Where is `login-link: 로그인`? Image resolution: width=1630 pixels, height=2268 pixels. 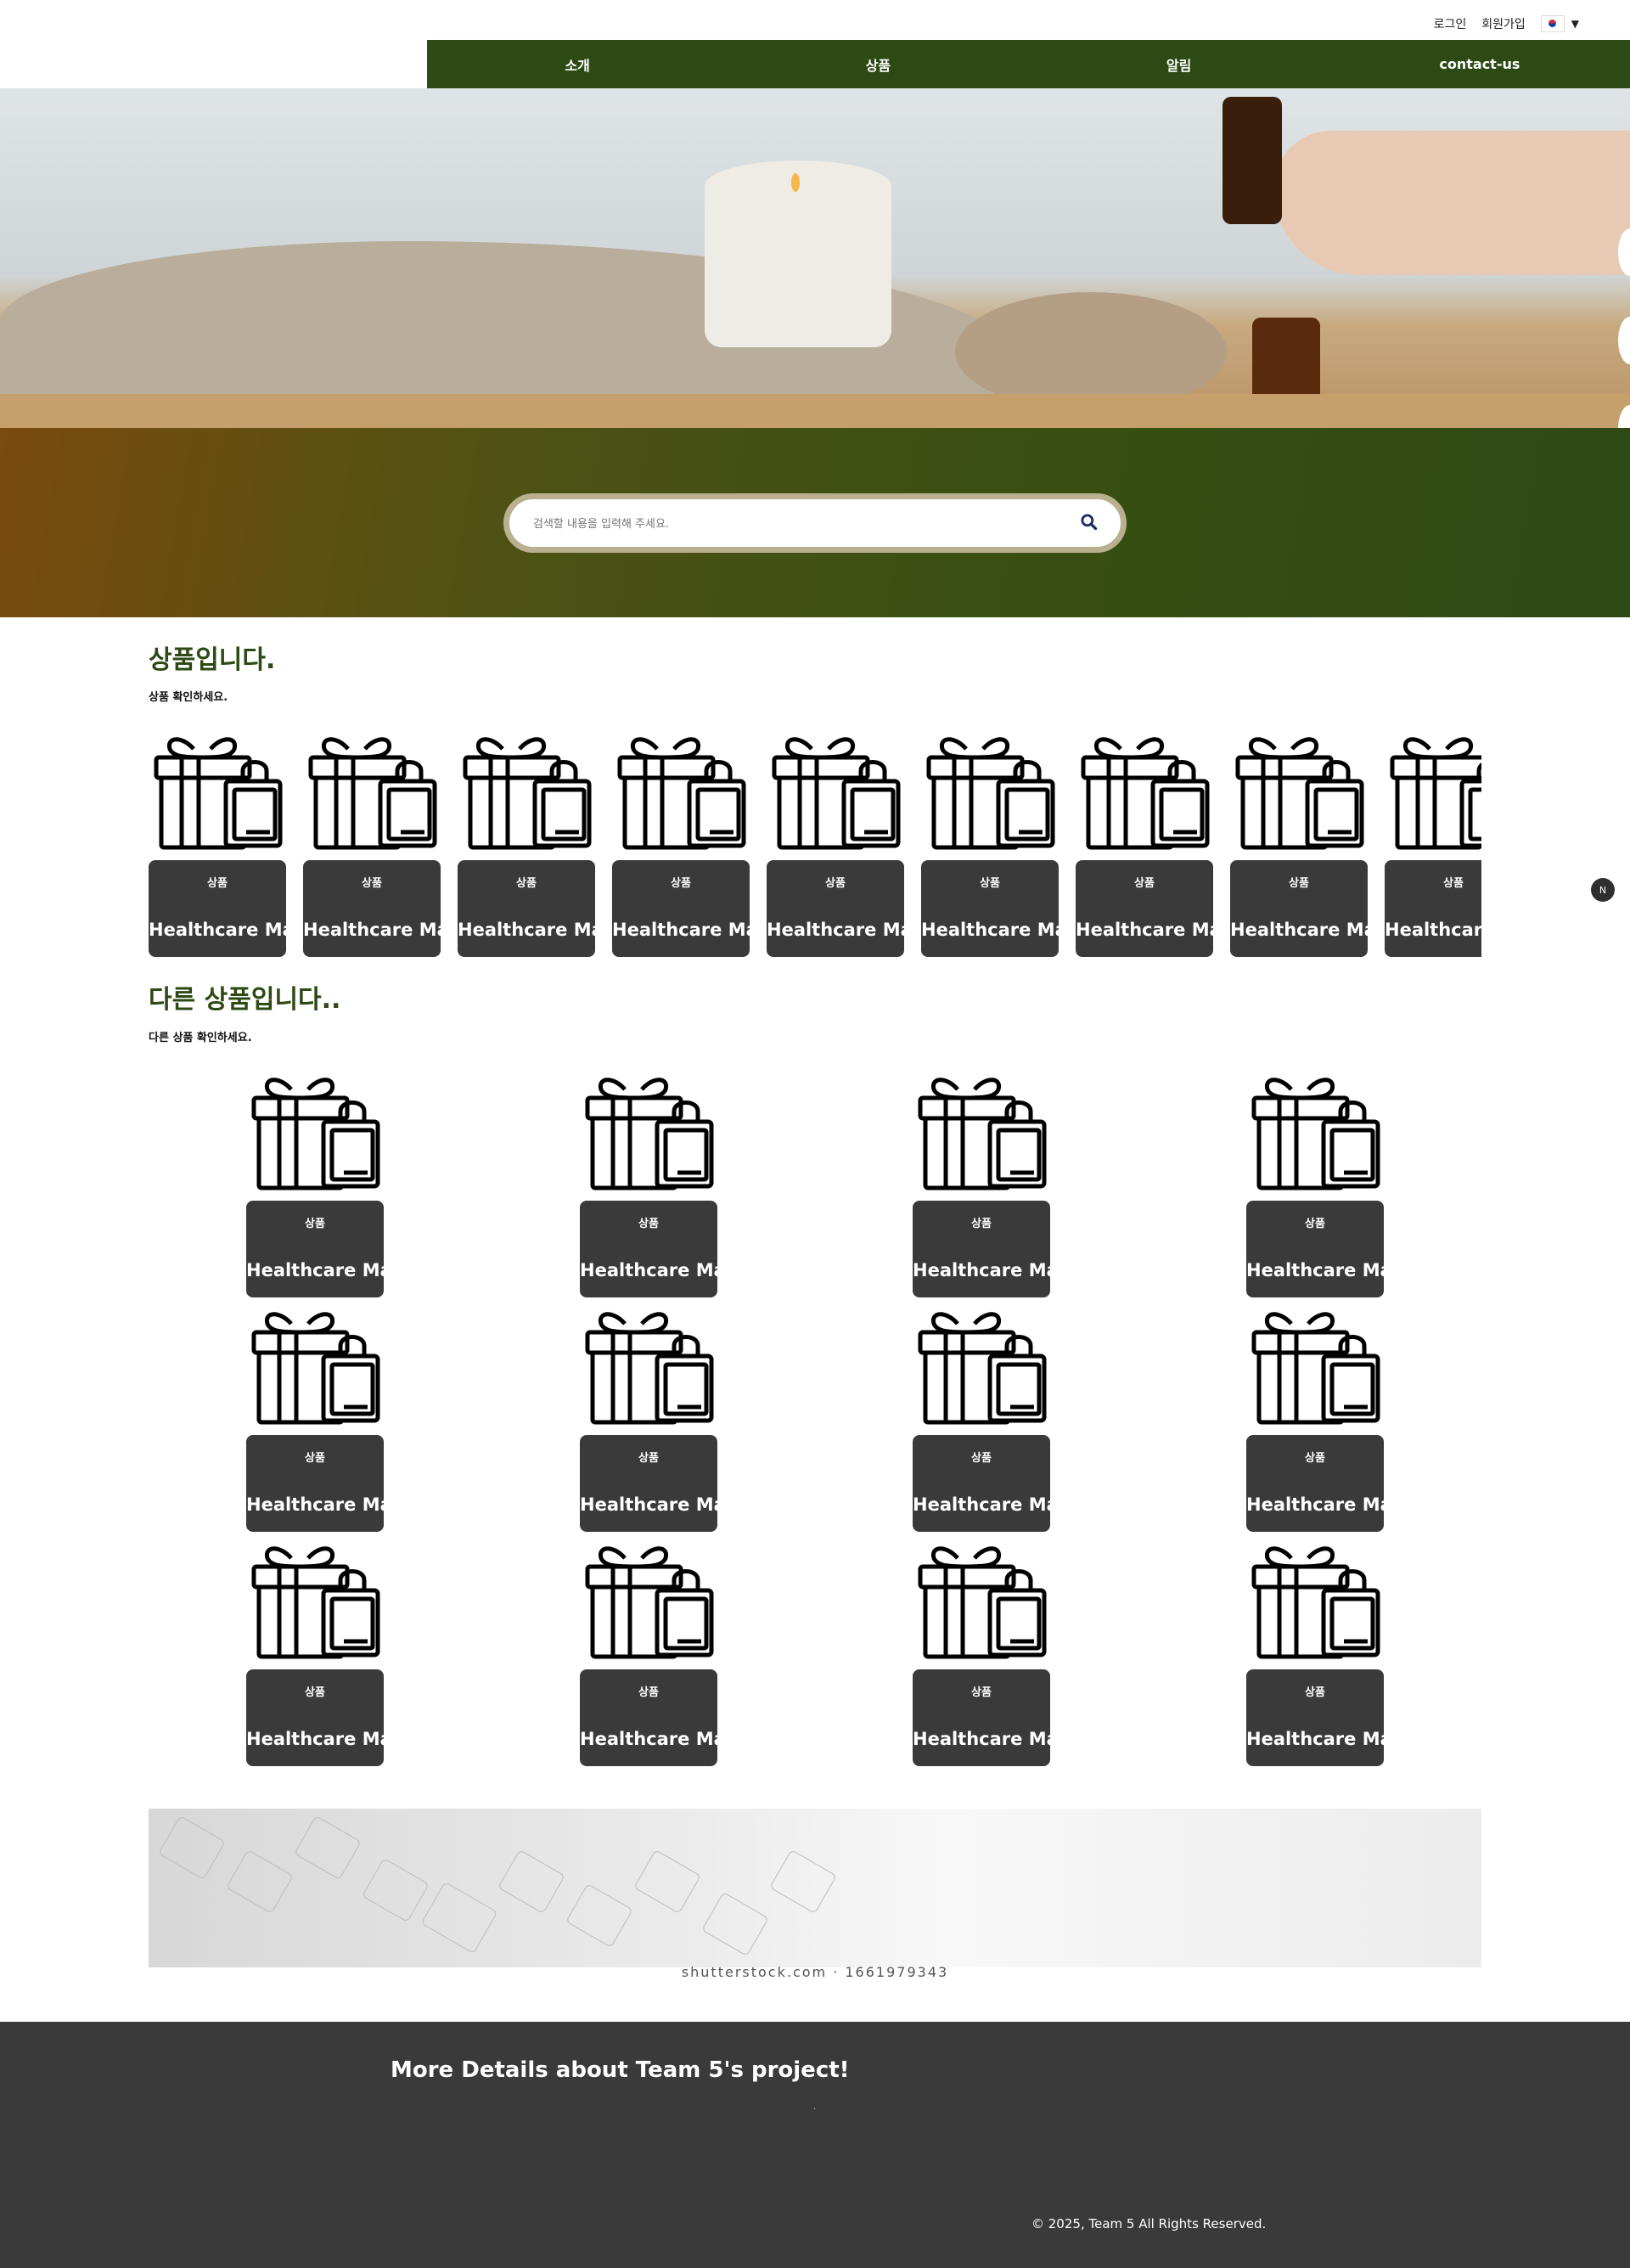 login-link: 로그인 is located at coordinates (1451, 23).